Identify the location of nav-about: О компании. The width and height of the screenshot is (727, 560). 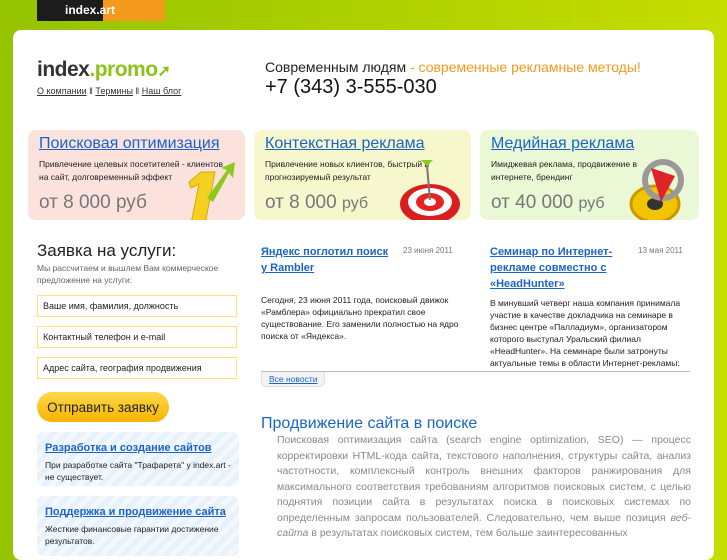
(62, 91).